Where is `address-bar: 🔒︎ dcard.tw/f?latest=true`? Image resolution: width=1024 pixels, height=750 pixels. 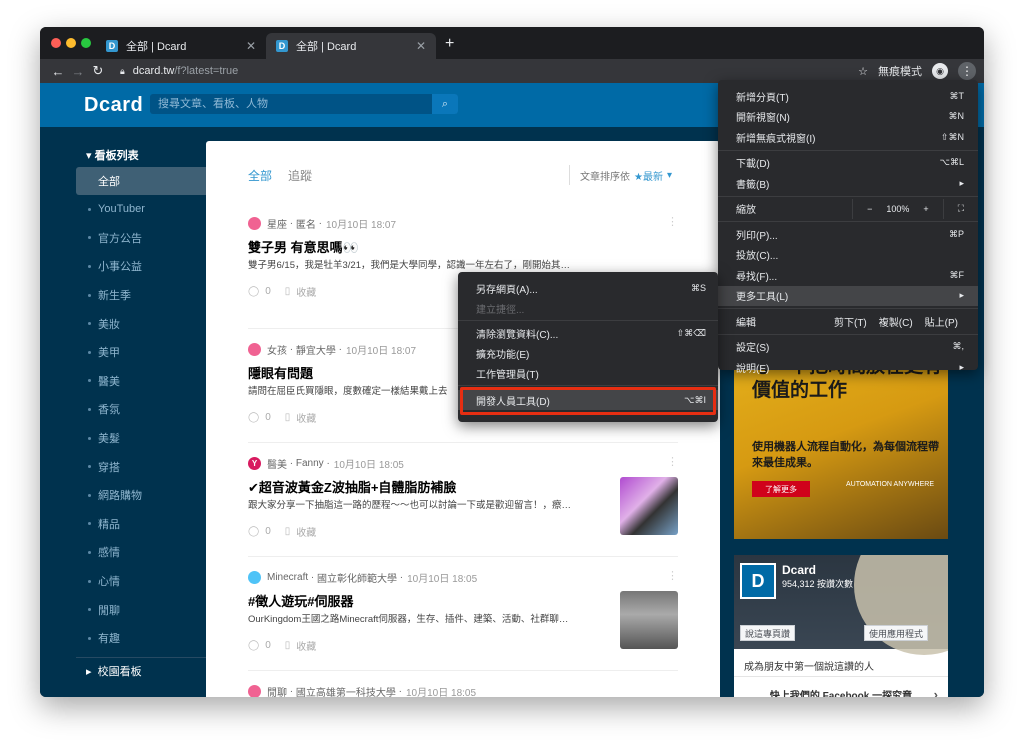
address-bar: 🔒︎ dcard.tw/f?latest=true is located at coordinates (179, 71).